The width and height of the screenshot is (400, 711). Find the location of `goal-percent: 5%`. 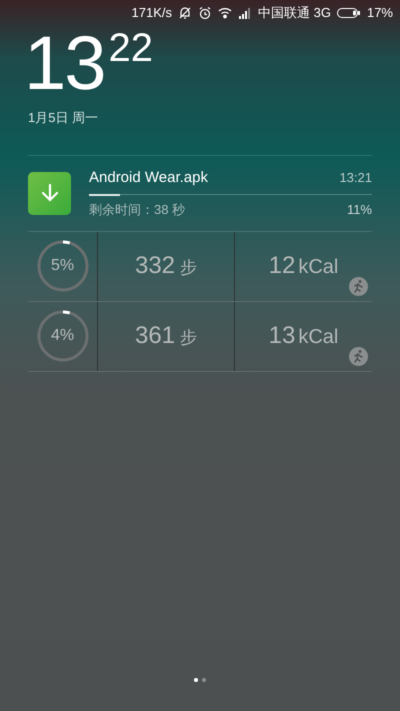

goal-percent: 5% is located at coordinates (62, 266).